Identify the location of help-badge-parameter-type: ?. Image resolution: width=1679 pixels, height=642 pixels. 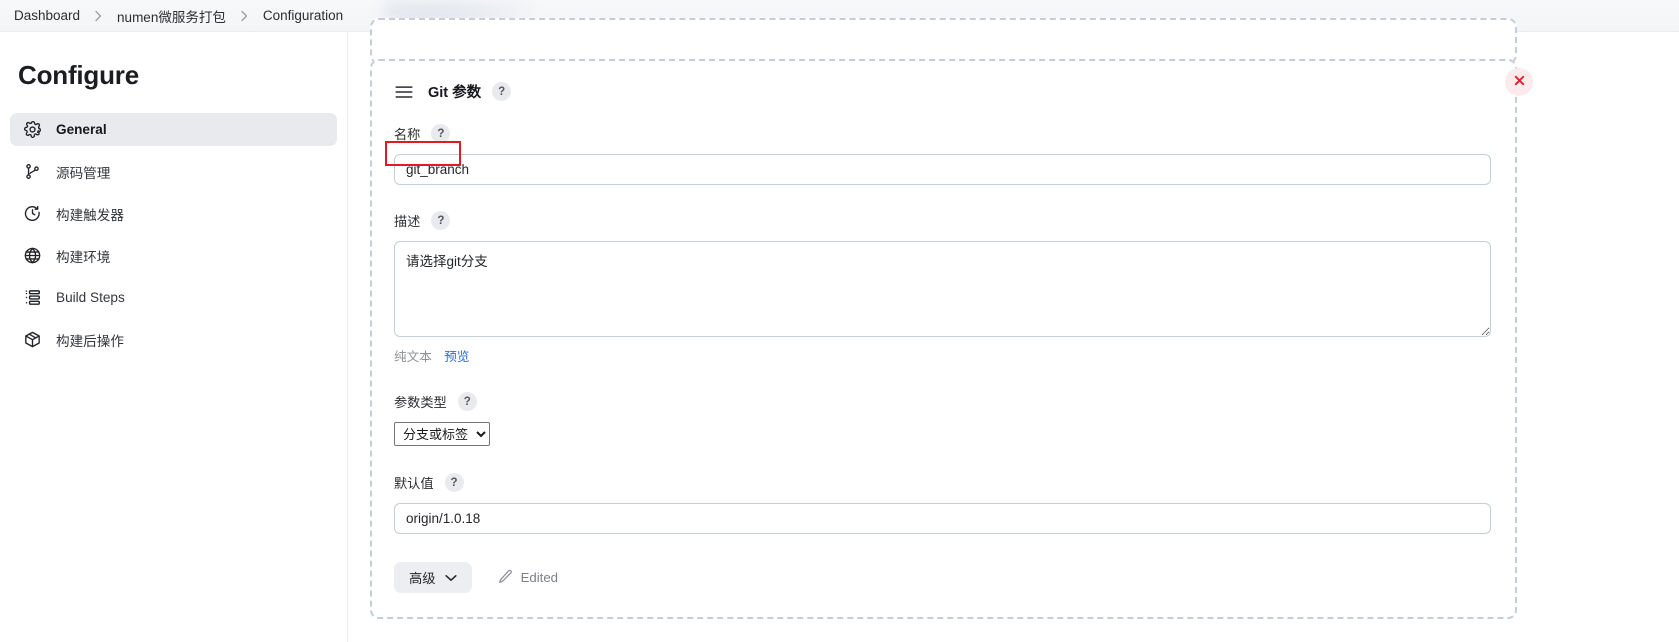
(467, 401).